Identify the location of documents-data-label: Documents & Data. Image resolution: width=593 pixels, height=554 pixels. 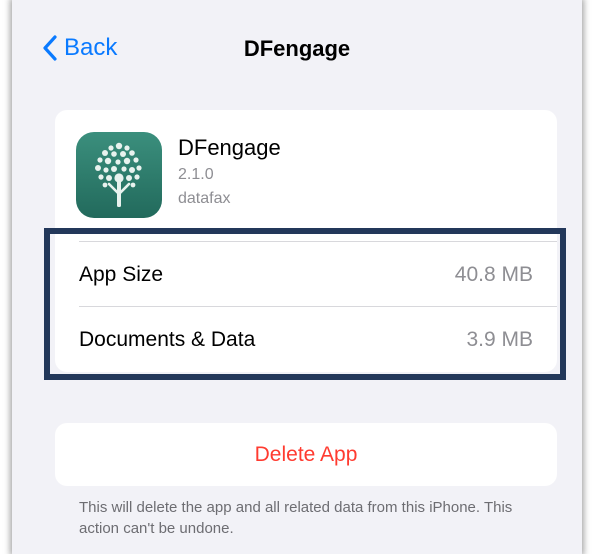
(167, 339).